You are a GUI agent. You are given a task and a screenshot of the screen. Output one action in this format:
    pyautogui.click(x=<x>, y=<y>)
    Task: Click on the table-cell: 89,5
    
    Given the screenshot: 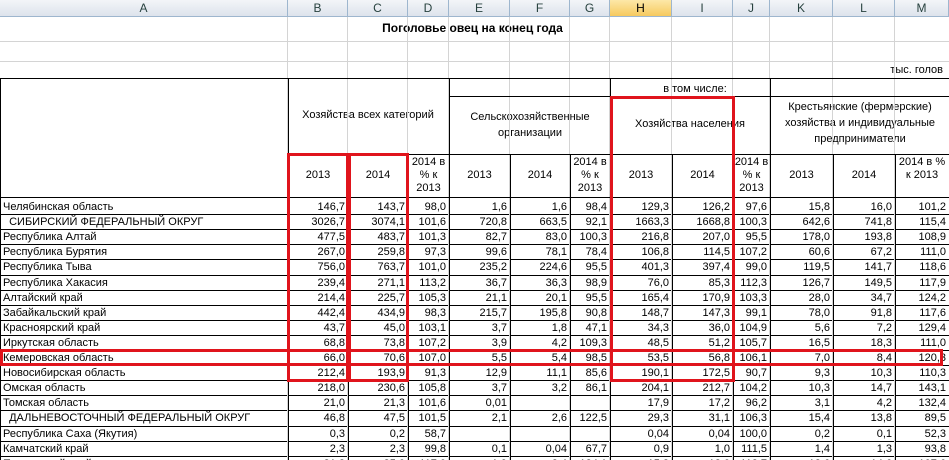 What is the action you would take?
    pyautogui.click(x=922, y=418)
    